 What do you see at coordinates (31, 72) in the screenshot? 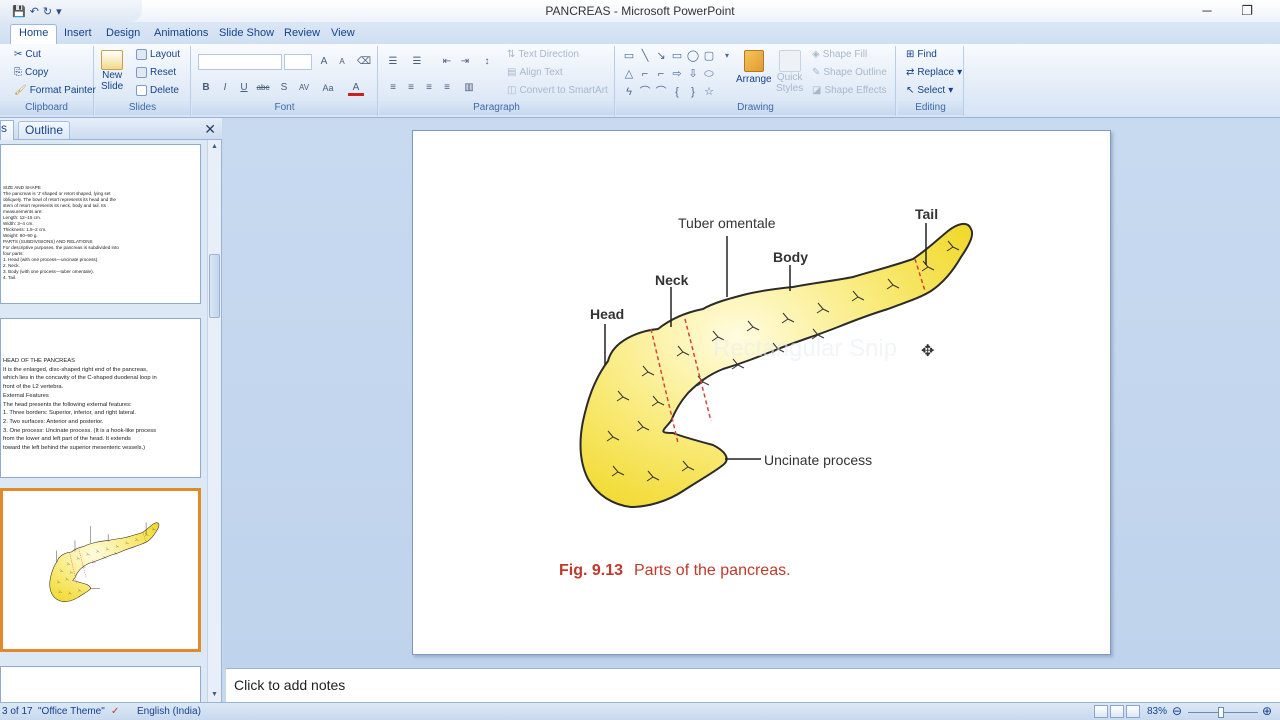
I see `copy-button: ⎘ Copy` at bounding box center [31, 72].